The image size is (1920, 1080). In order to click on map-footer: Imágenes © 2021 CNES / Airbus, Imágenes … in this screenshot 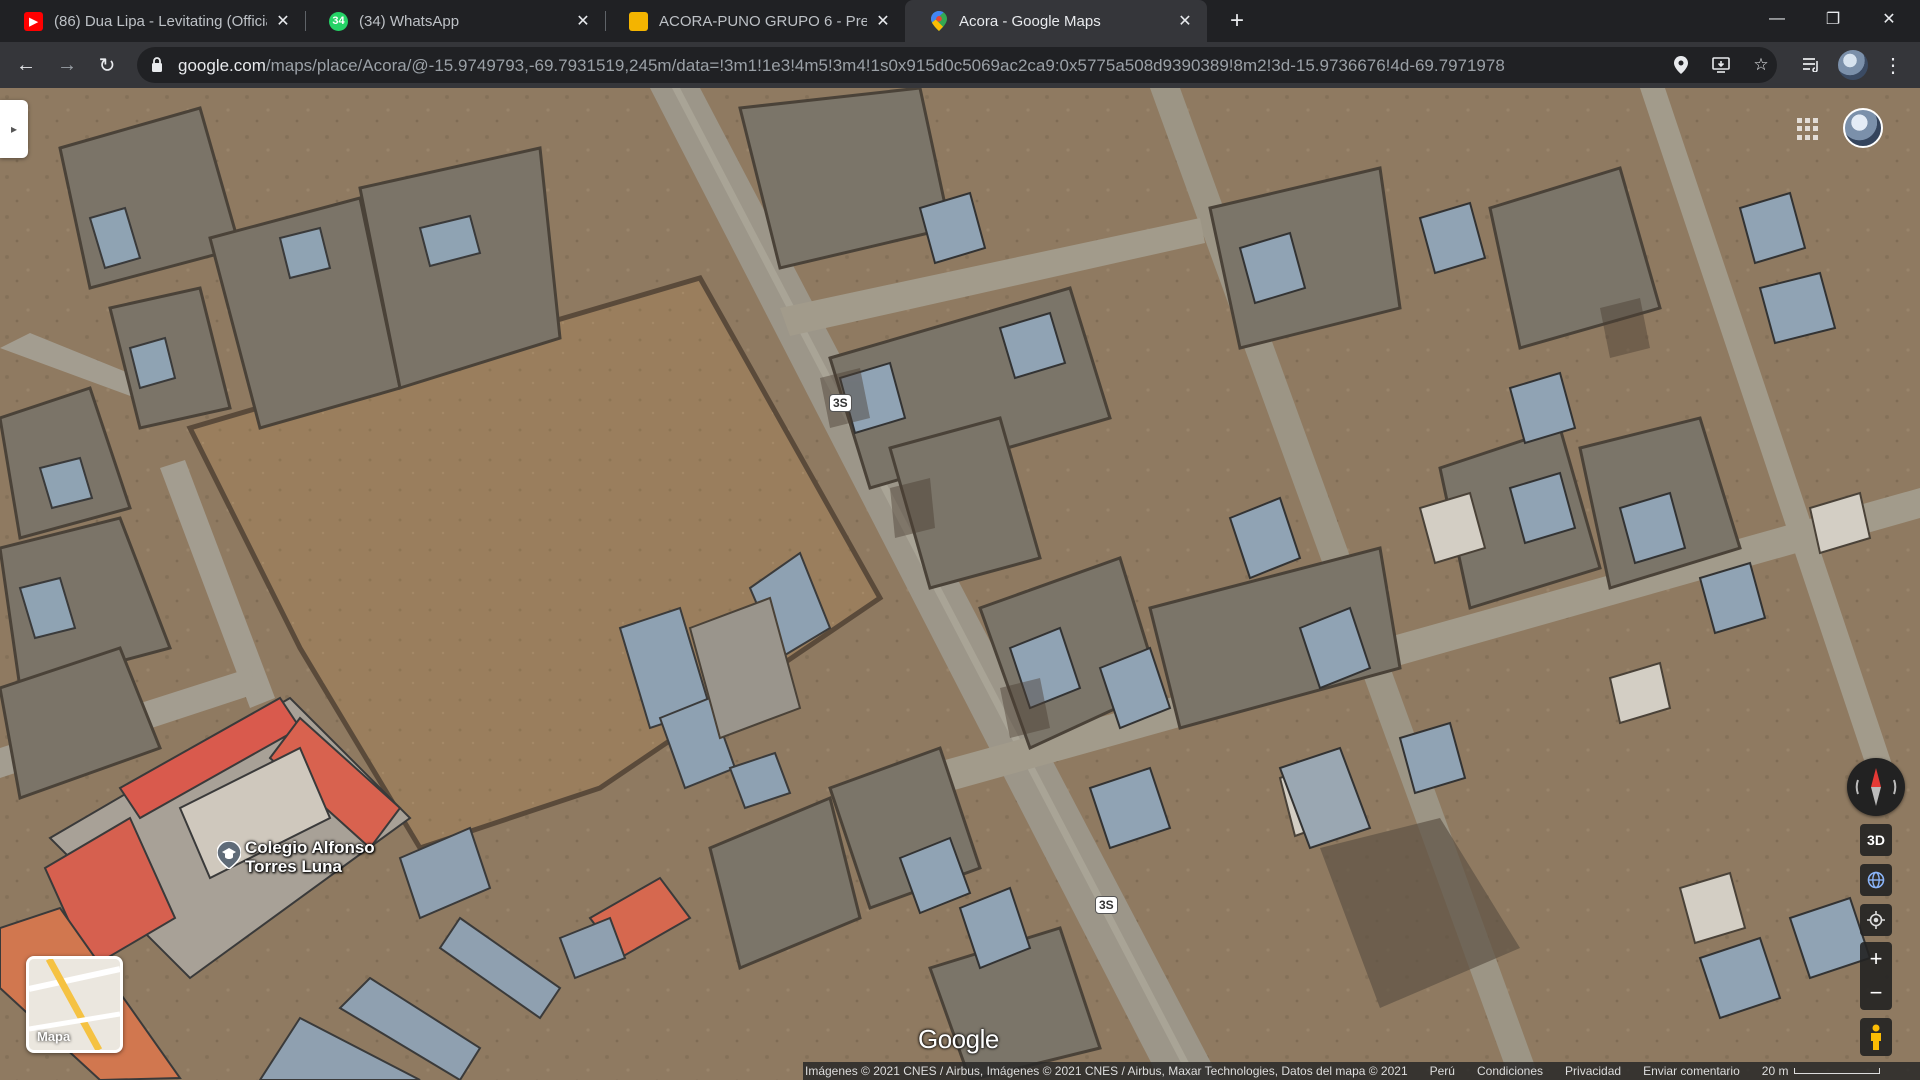, I will do `click(1361, 1071)`.